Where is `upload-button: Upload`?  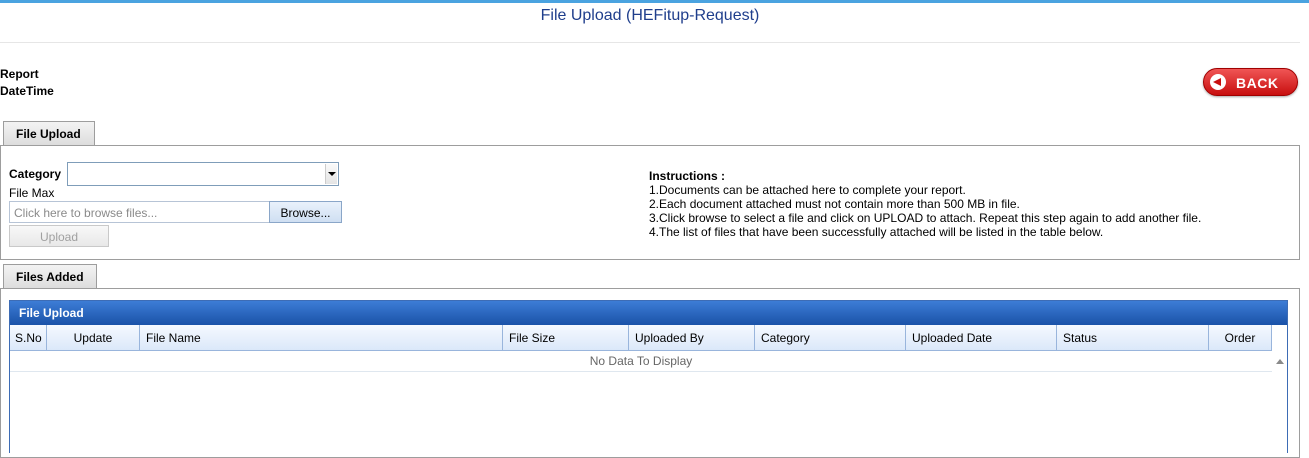 upload-button: Upload is located at coordinates (59, 236).